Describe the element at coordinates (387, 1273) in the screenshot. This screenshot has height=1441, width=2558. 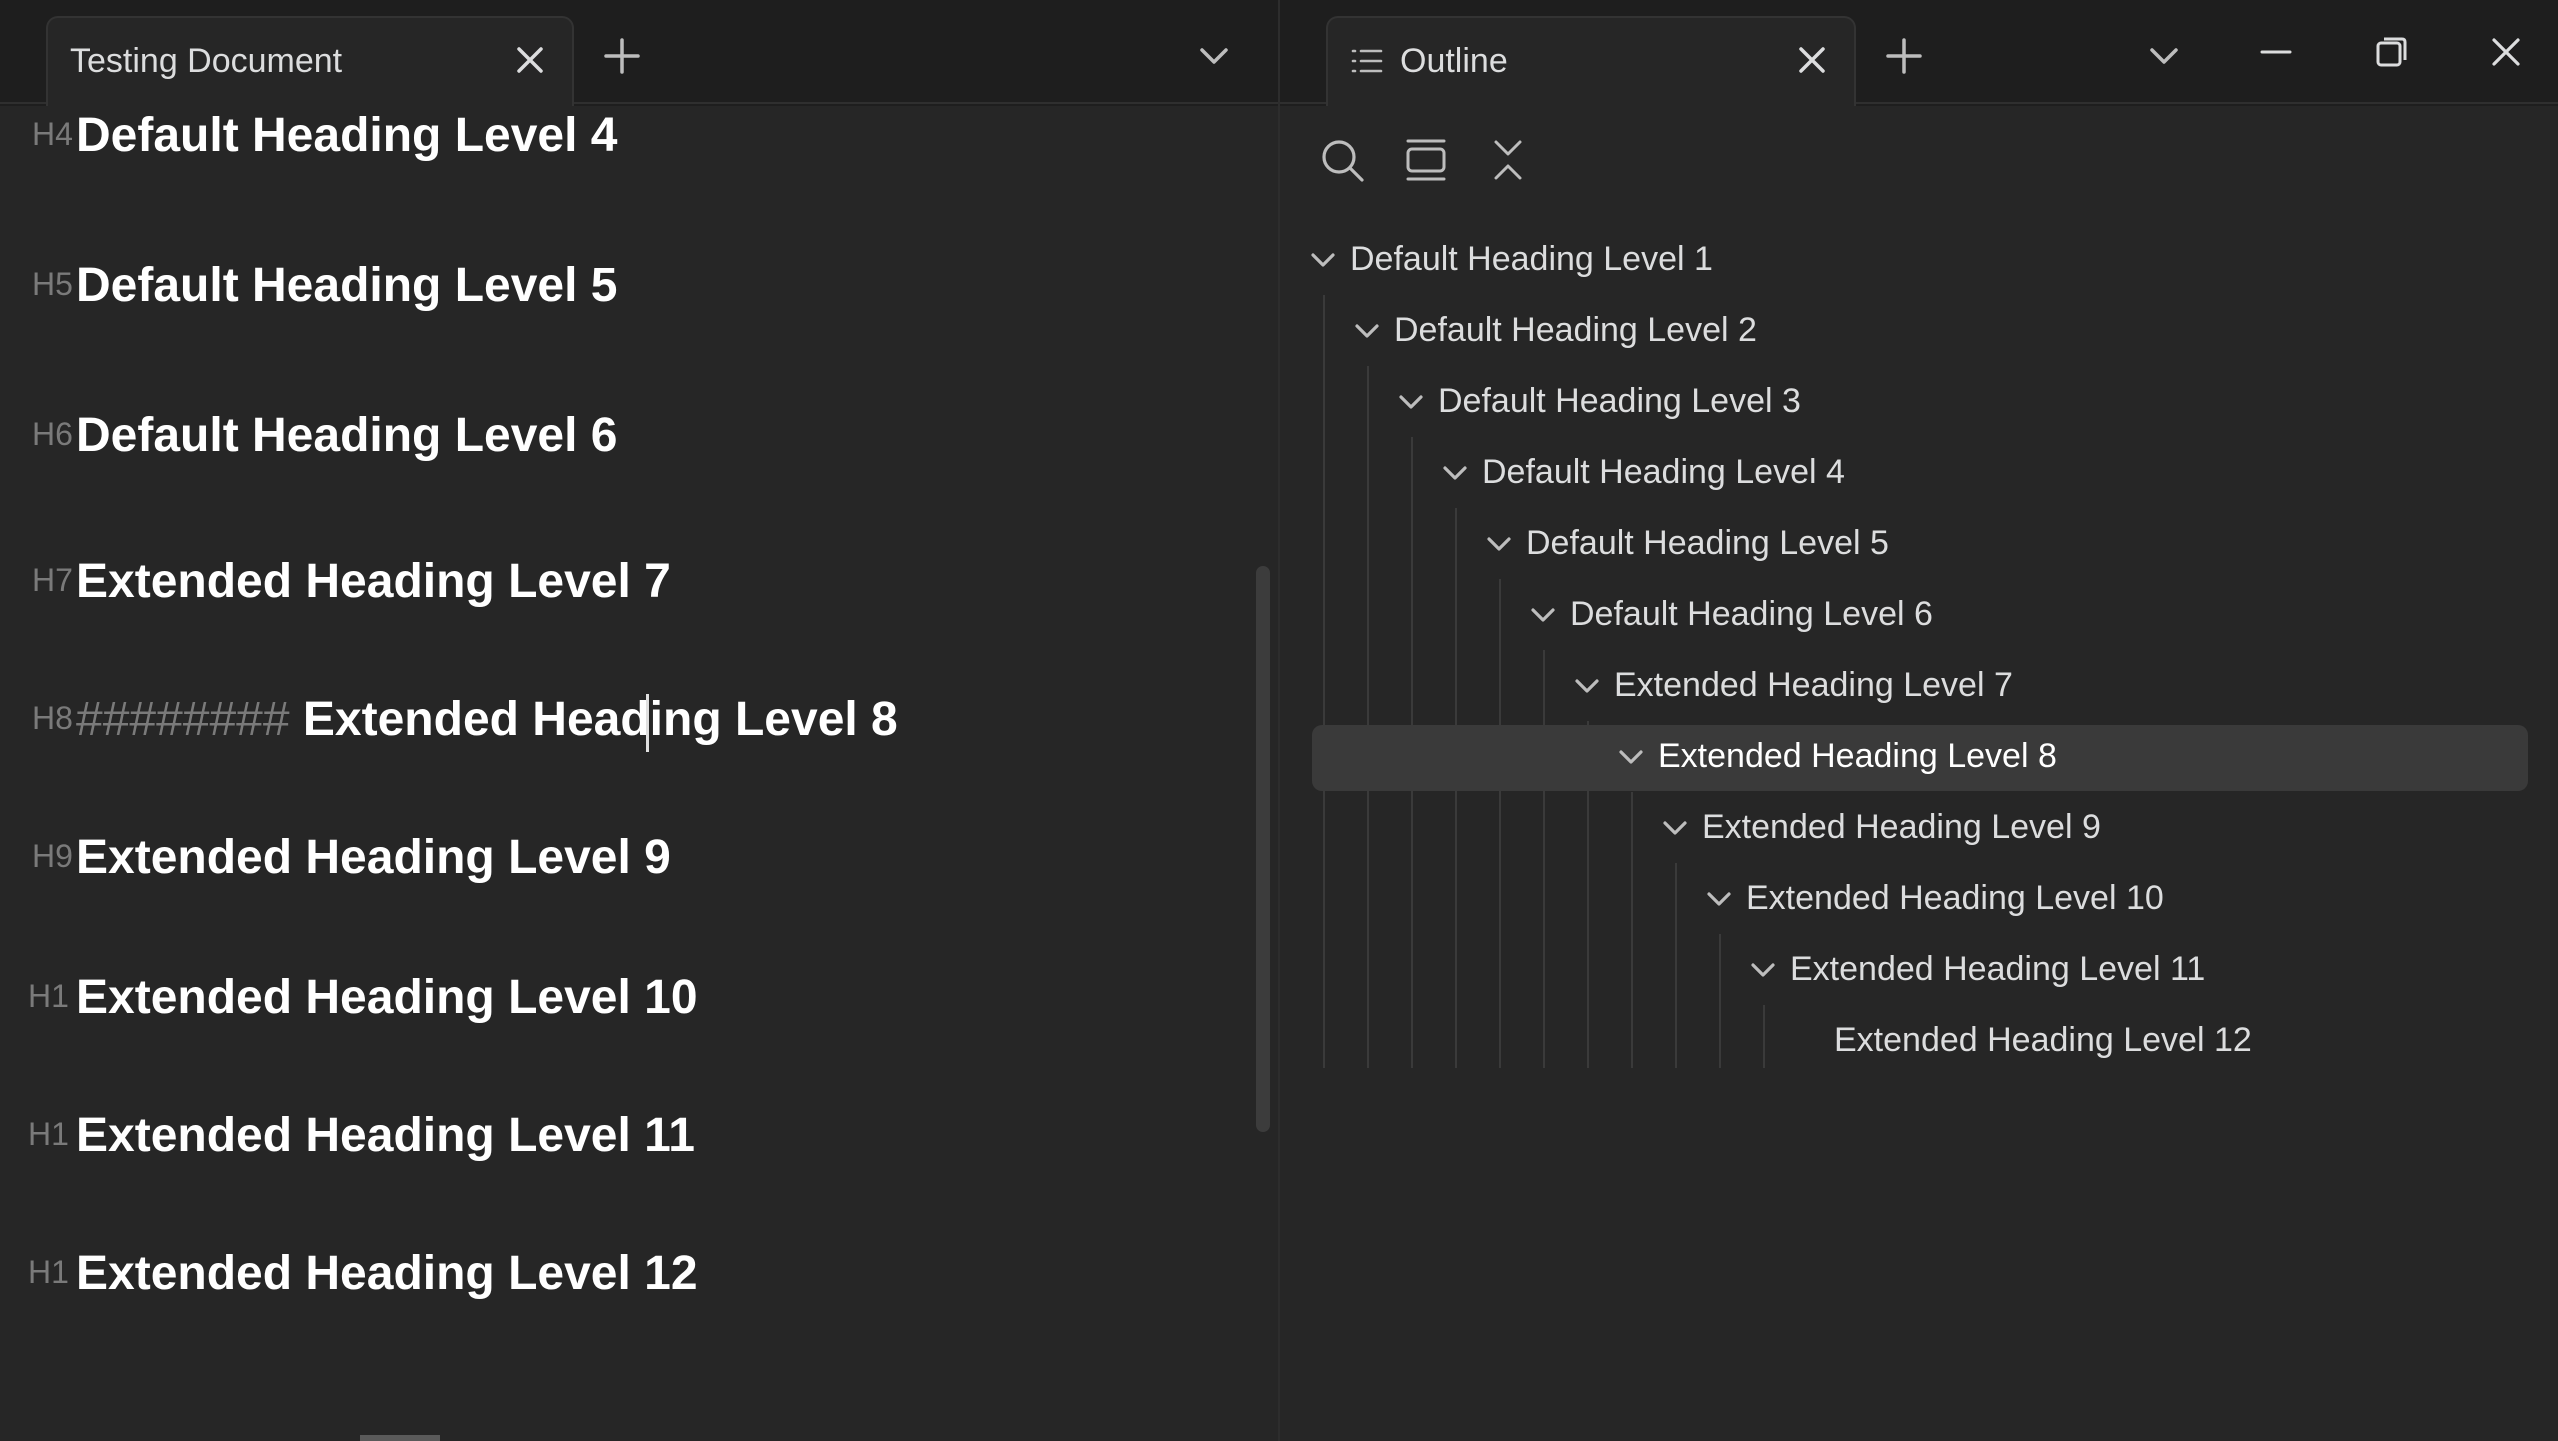
I see `heading-text: Extended Heading Level 12` at that location.